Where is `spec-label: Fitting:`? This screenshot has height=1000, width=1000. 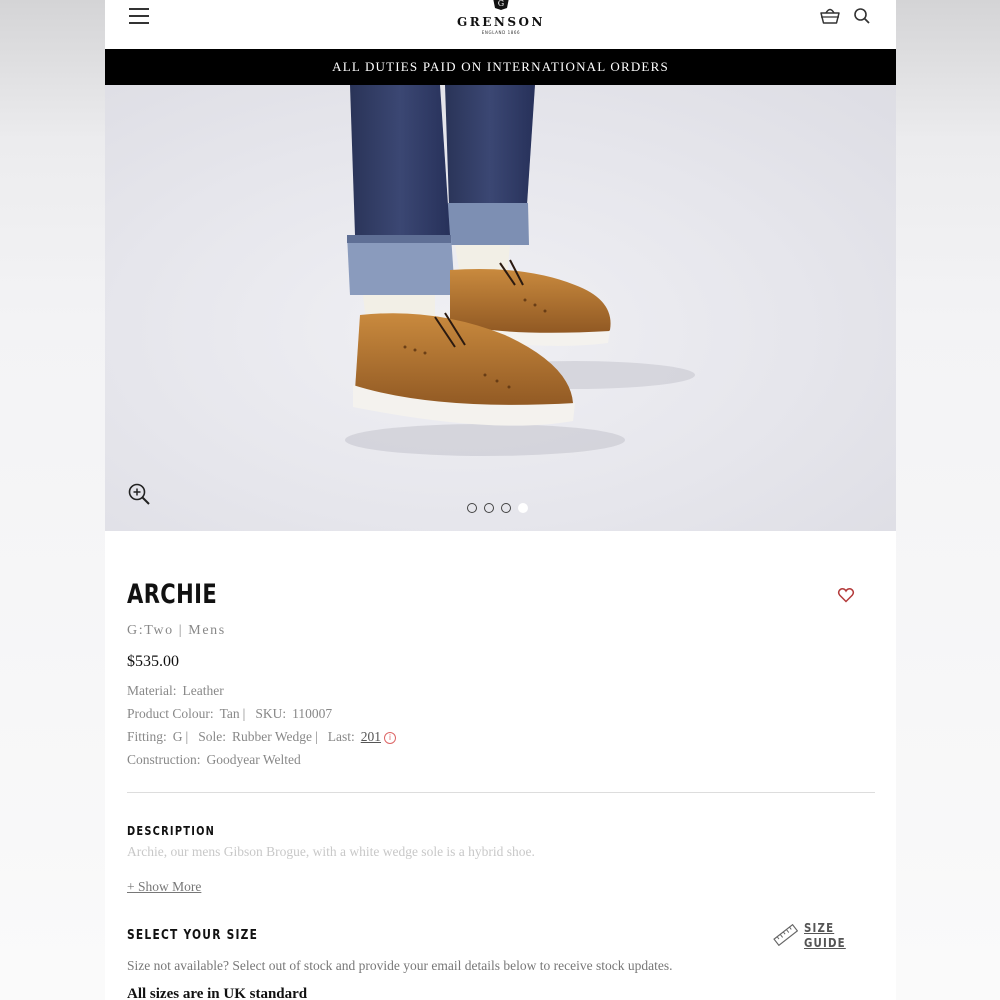
spec-label: Fitting: is located at coordinates (147, 736).